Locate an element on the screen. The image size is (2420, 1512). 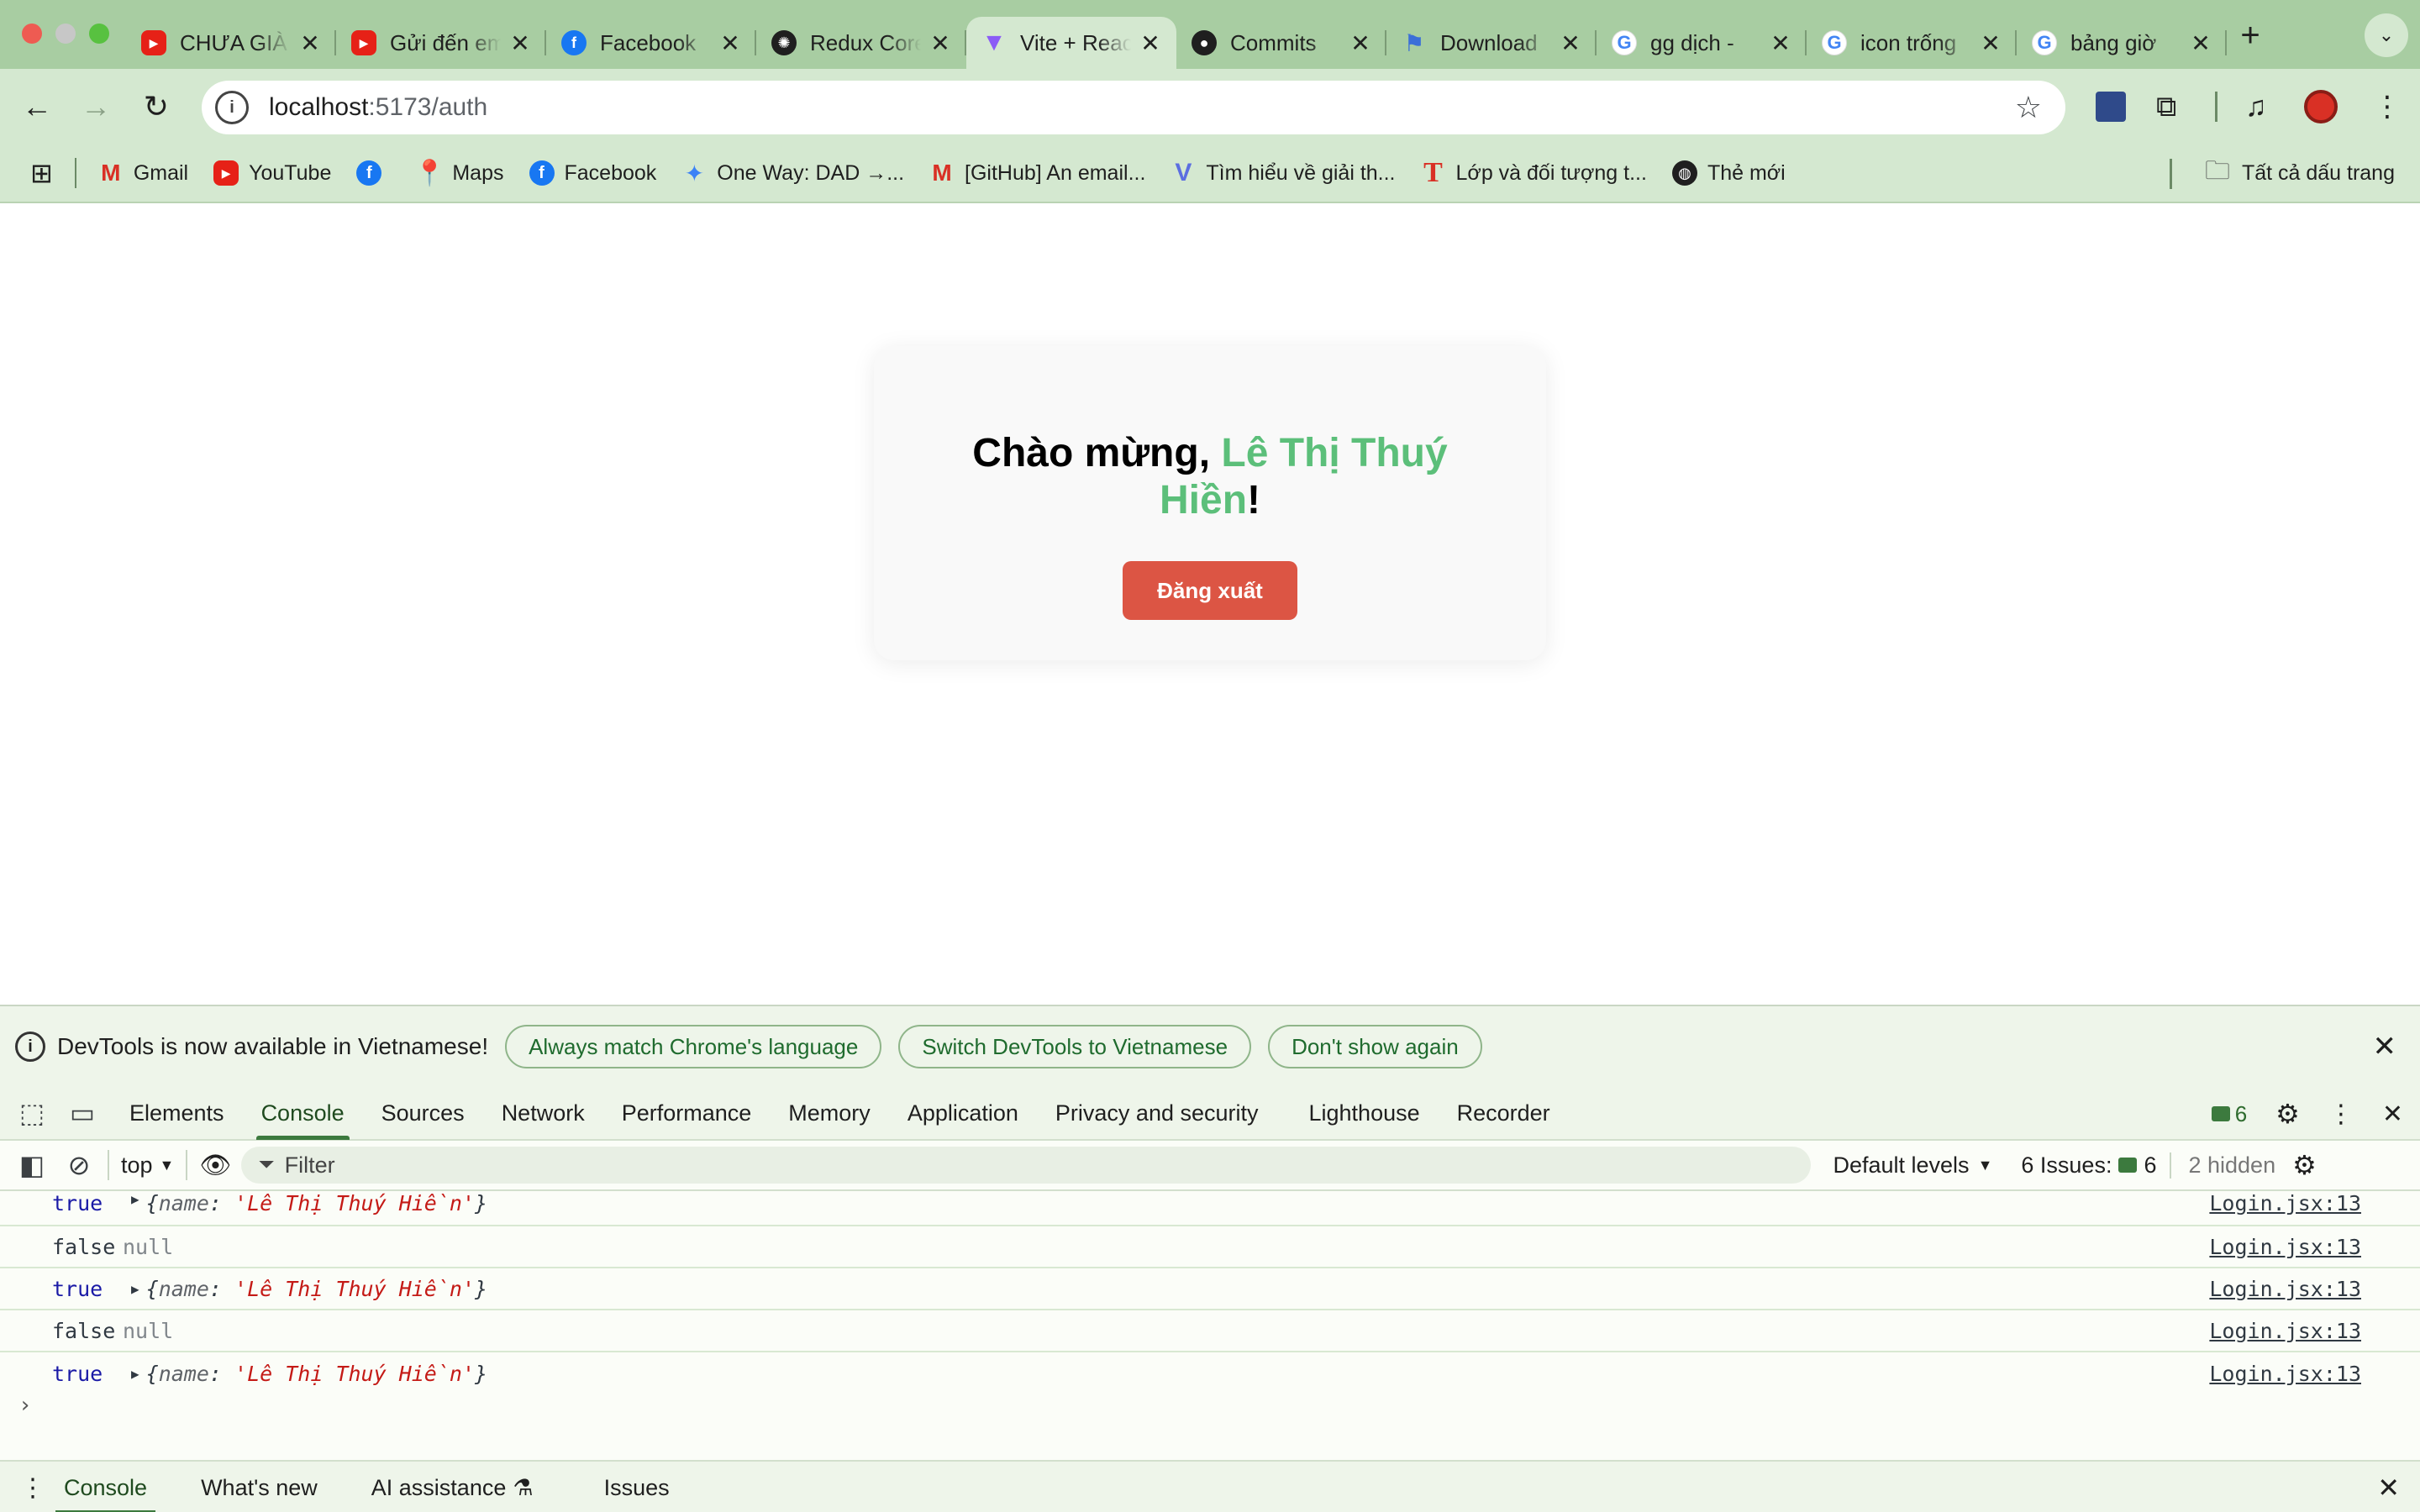
tab-lighthouse: Lighthouse is located at coordinates (1365, 1113).